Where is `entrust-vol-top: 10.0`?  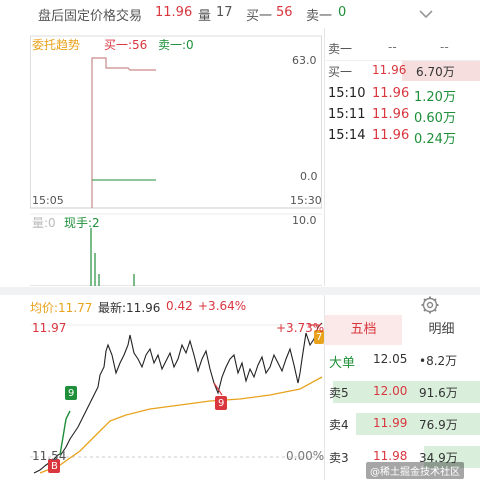
entrust-vol-top: 10.0 is located at coordinates (304, 220).